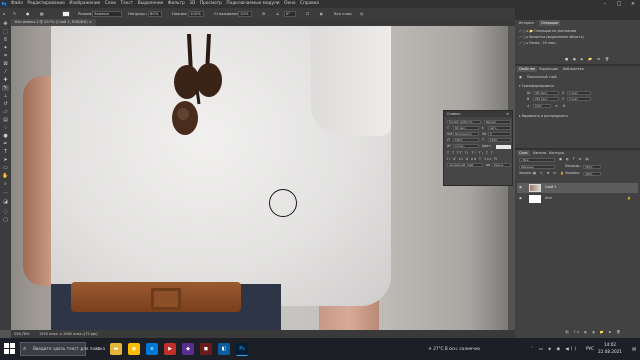  Describe the element at coordinates (66, 13) in the screenshot. I see `color-swatch` at that location.